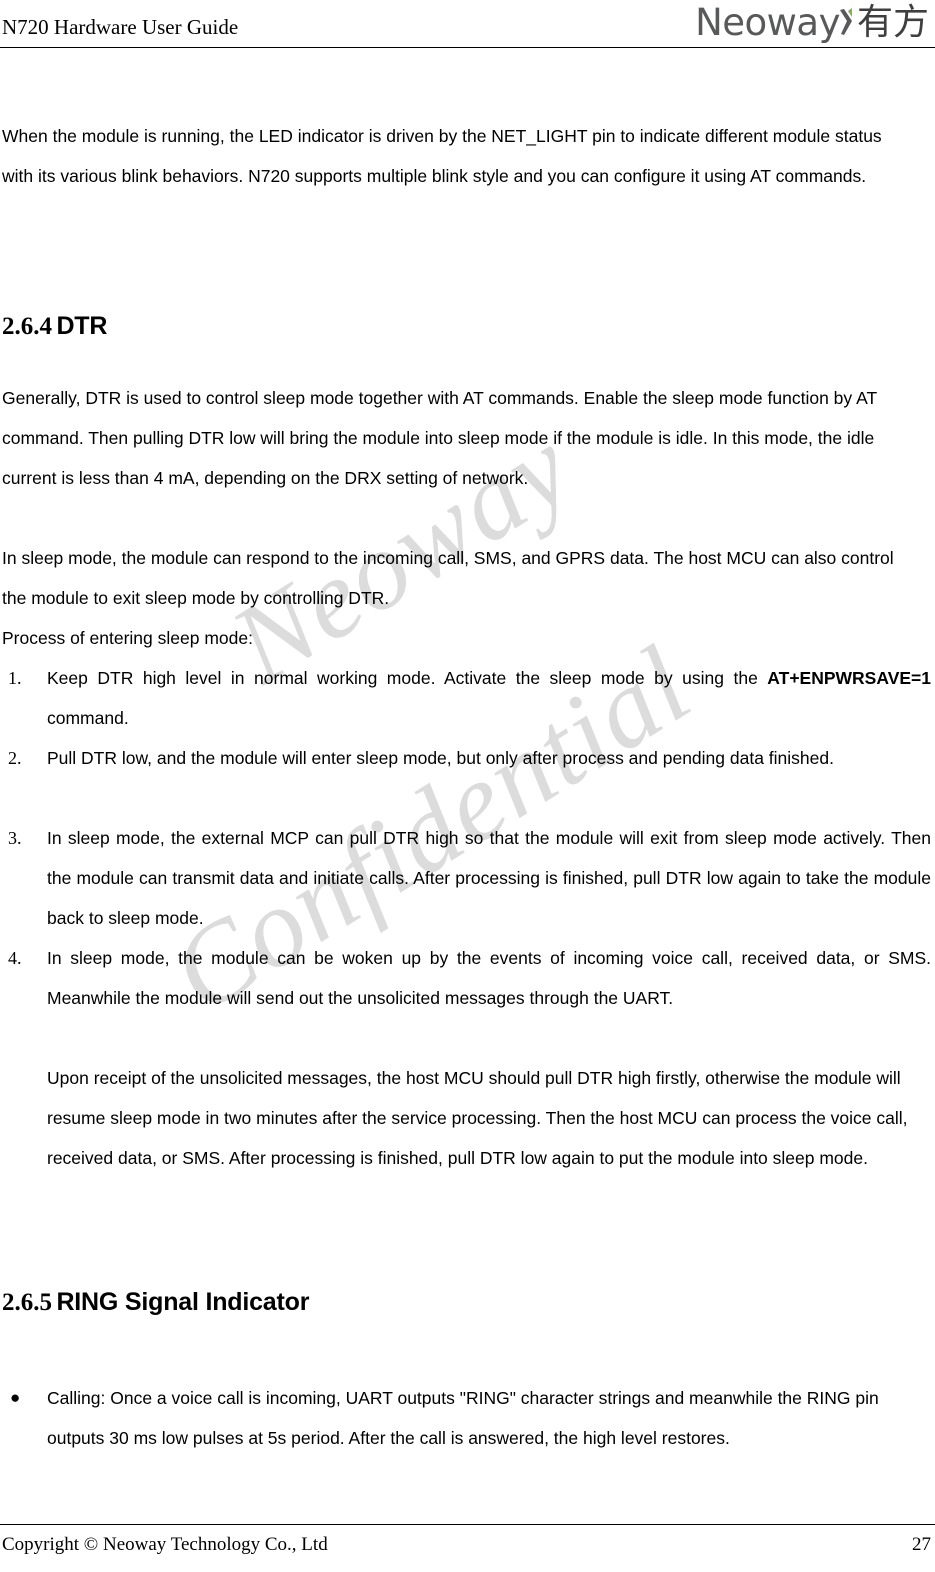 This screenshot has height=1572, width=935. What do you see at coordinates (15, 678) in the screenshot?
I see `list-marker: 1.` at bounding box center [15, 678].